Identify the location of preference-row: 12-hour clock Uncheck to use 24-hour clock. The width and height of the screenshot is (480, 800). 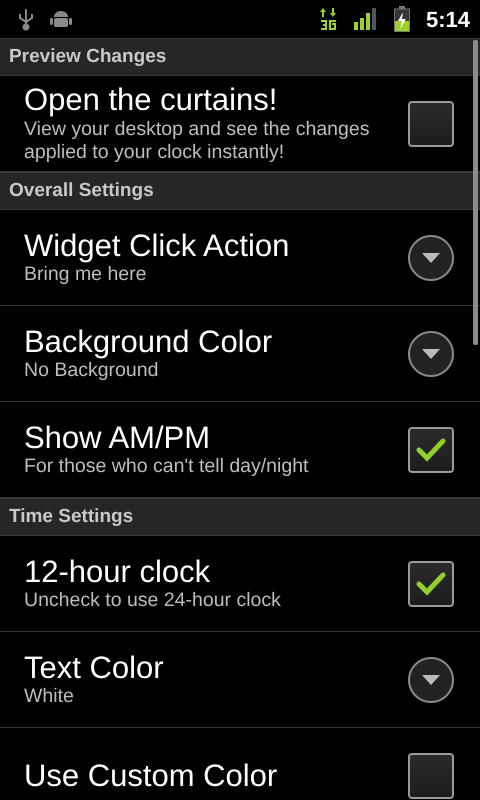
(240, 584).